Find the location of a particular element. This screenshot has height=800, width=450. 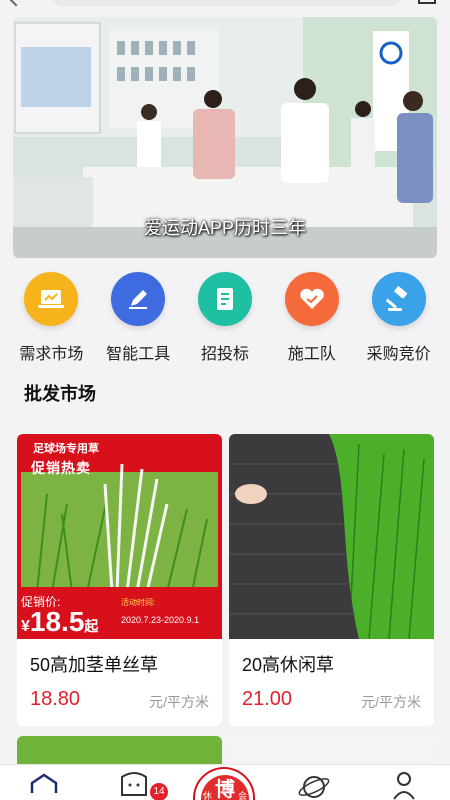

category-construction-team: 施工队 is located at coordinates (312, 318).